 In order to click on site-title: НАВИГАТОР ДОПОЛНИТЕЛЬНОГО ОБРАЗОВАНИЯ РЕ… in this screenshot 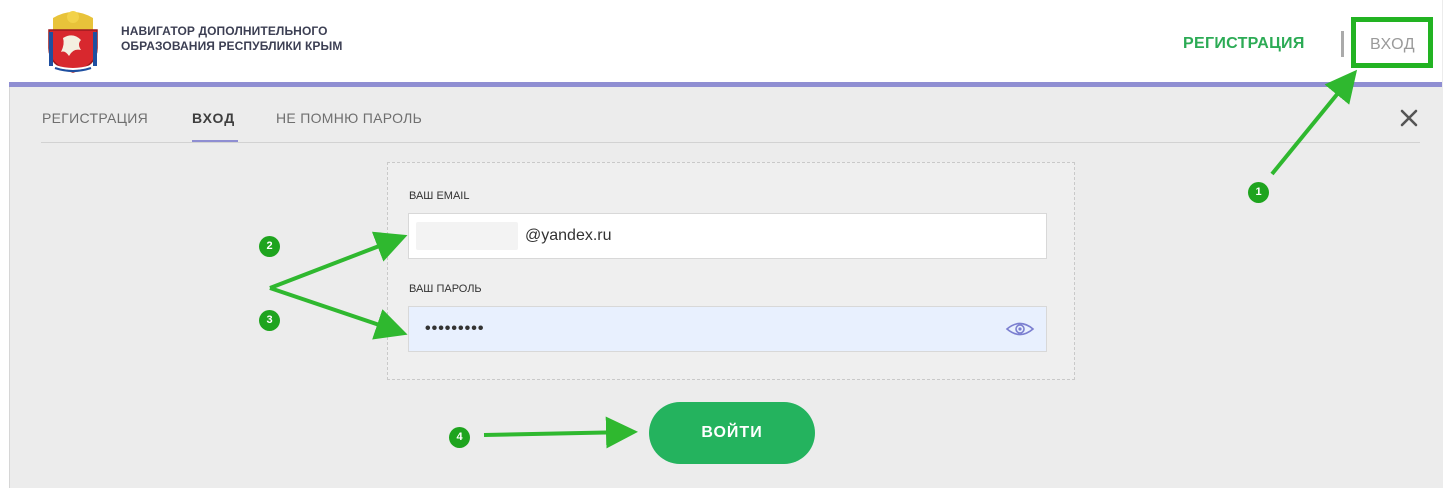, I will do `click(231, 39)`.